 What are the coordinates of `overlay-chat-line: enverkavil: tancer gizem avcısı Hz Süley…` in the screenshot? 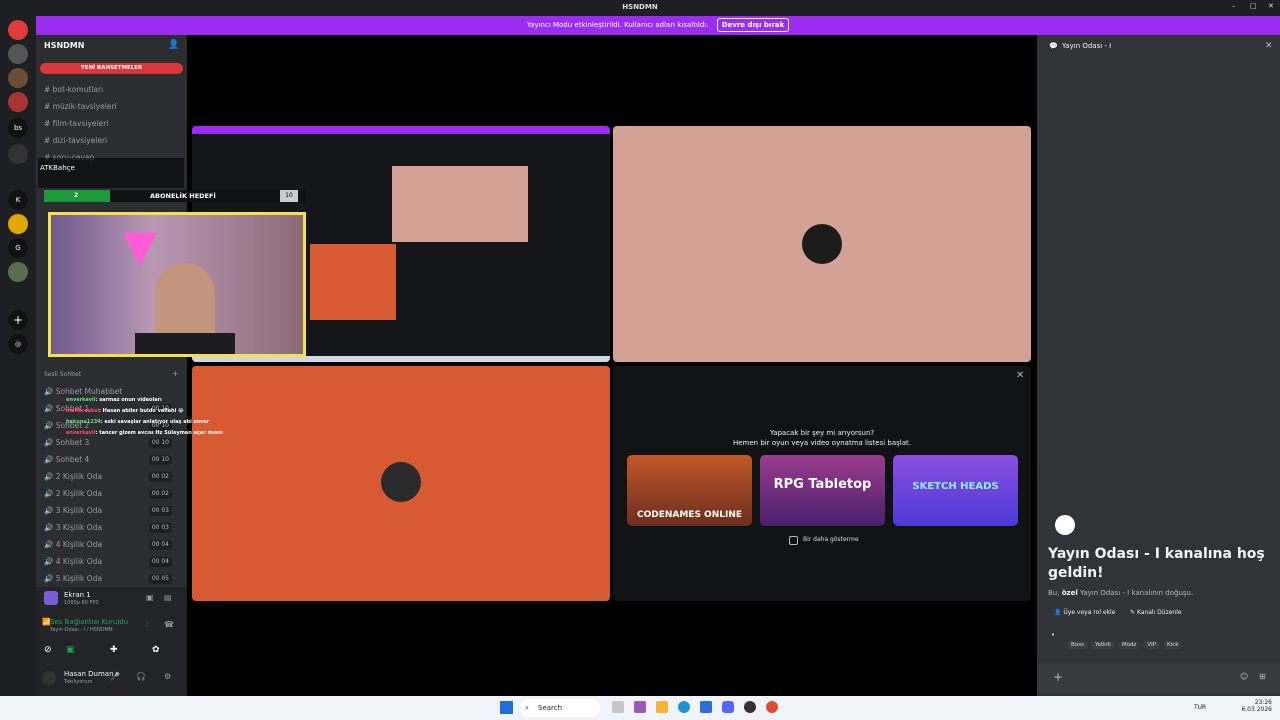 It's located at (144, 433).